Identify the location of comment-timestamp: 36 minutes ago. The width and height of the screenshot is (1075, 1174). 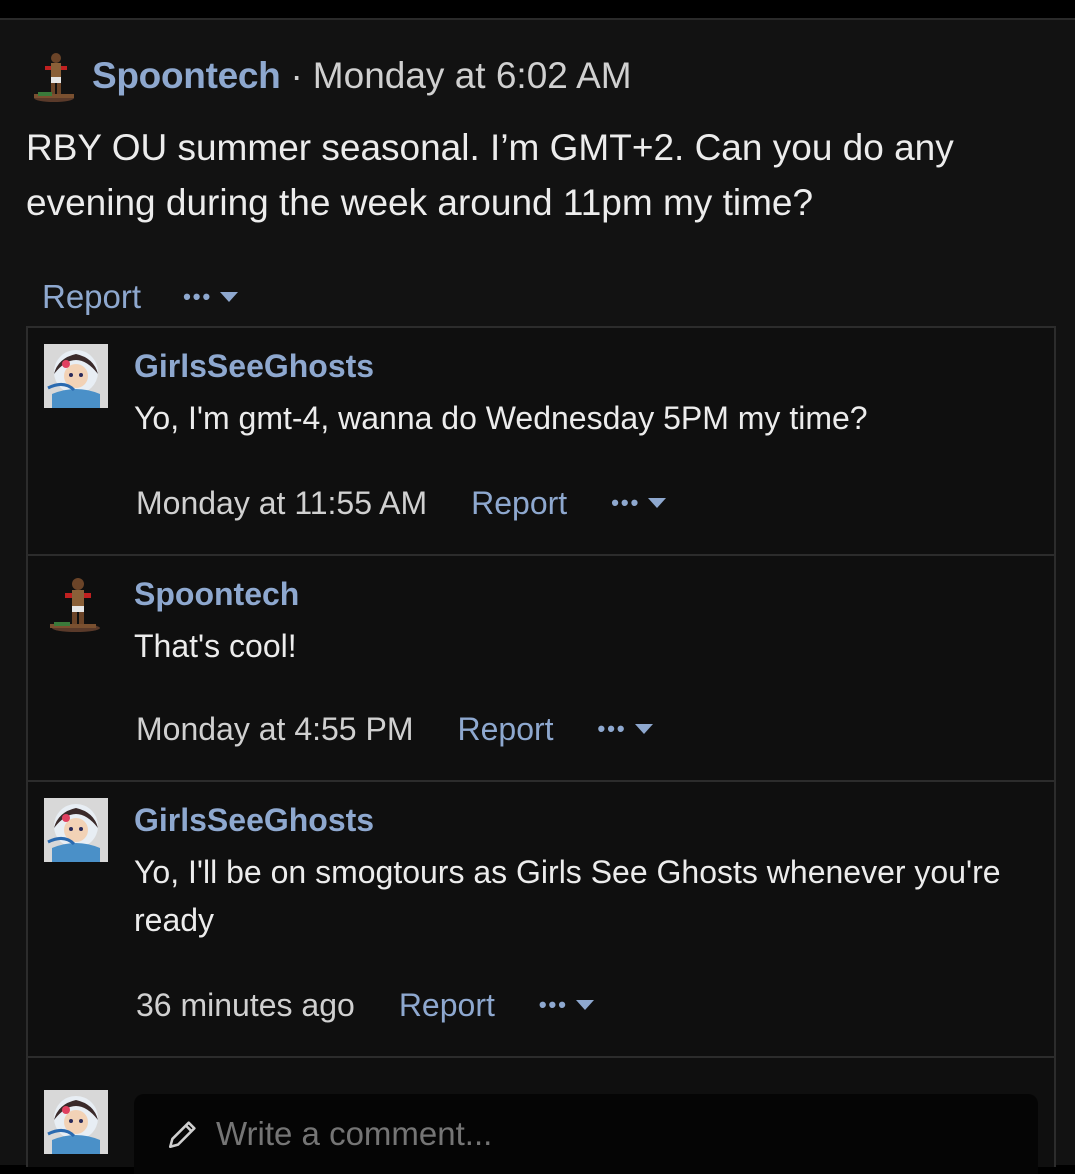
(245, 1005).